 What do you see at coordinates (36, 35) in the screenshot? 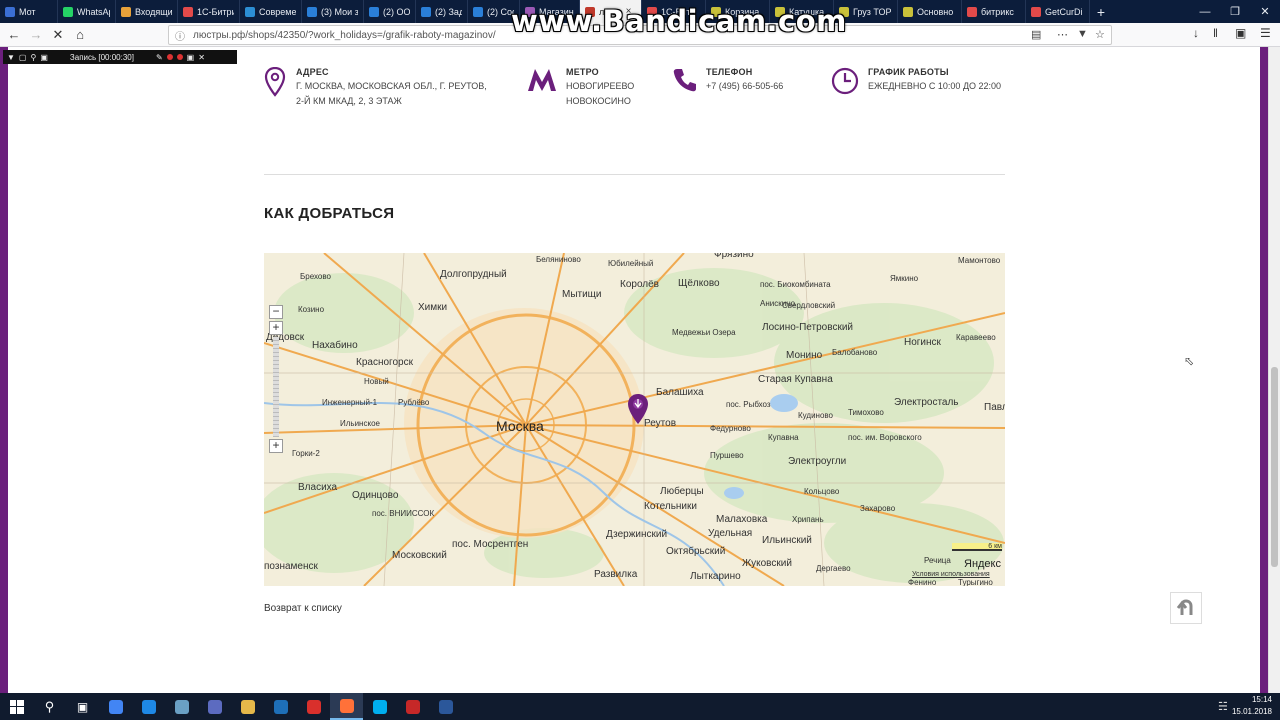
I see `forward-arrow-icon: →` at bounding box center [36, 35].